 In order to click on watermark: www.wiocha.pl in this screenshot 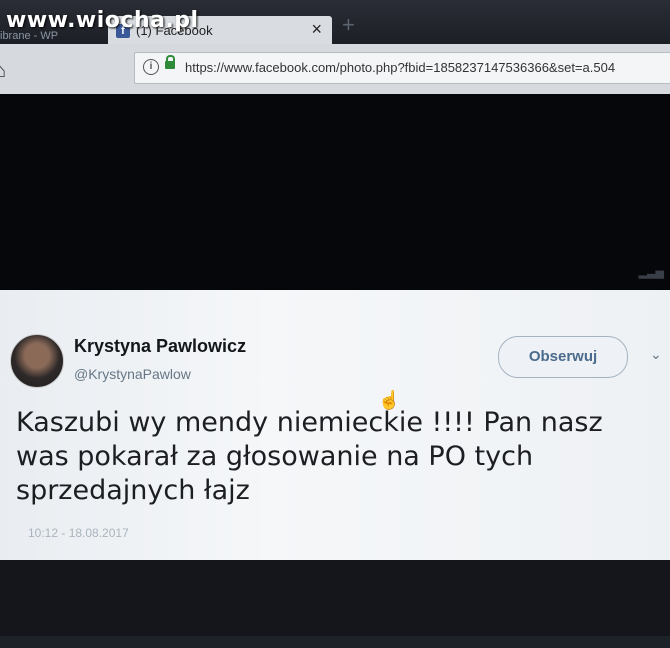, I will do `click(102, 20)`.